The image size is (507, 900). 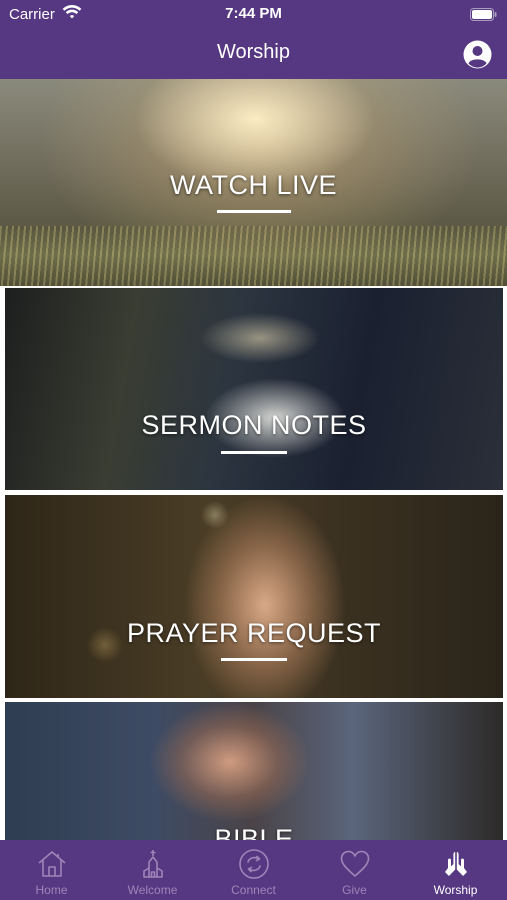 What do you see at coordinates (254, 633) in the screenshot?
I see `prayer-request-label: PRAYER REQUEST` at bounding box center [254, 633].